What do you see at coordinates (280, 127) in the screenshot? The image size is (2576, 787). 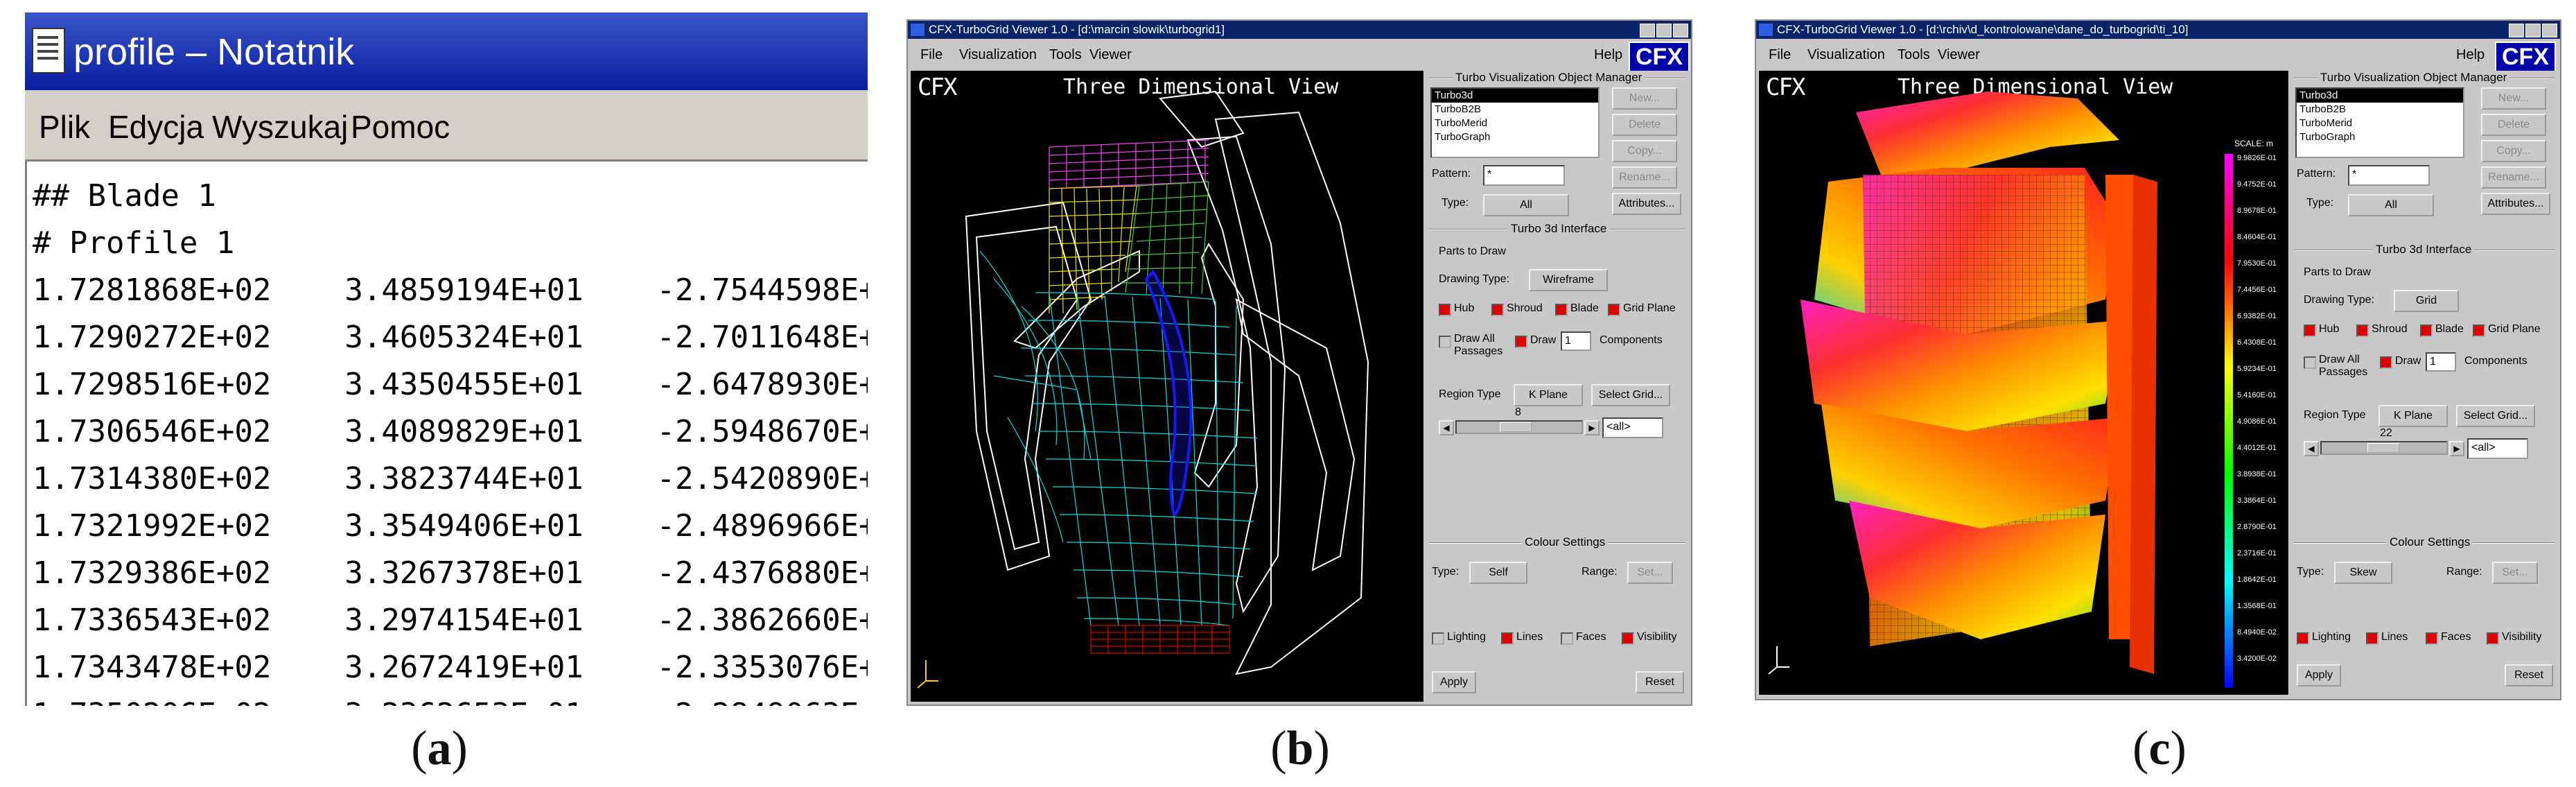 I see `menu-wyszukaj: Wyszukaj` at bounding box center [280, 127].